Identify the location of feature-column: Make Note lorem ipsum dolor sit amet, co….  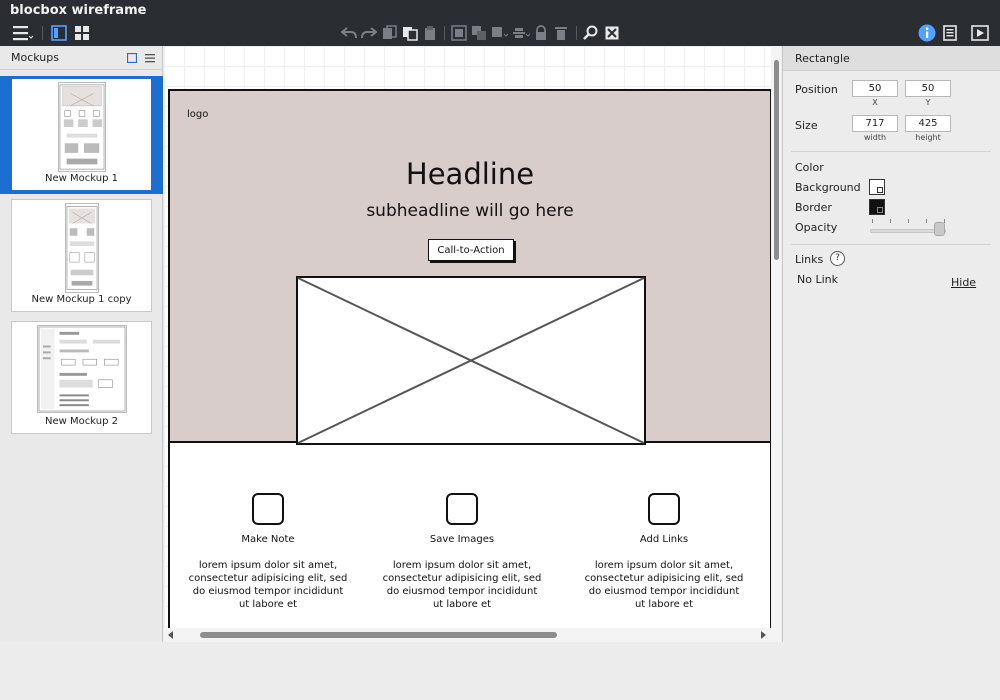
(268, 552).